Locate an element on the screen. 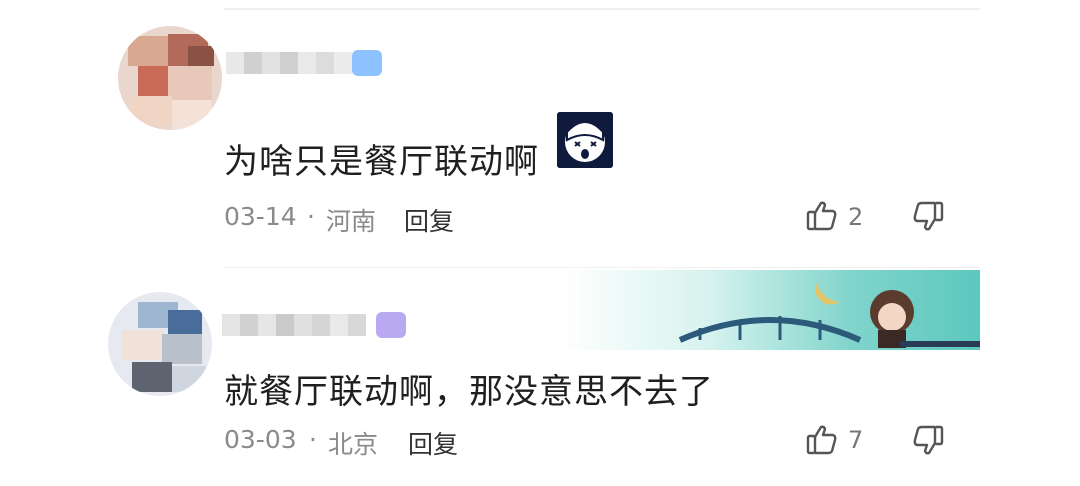 This screenshot has height=486, width=1080. comment-location: 河南 is located at coordinates (351, 221).